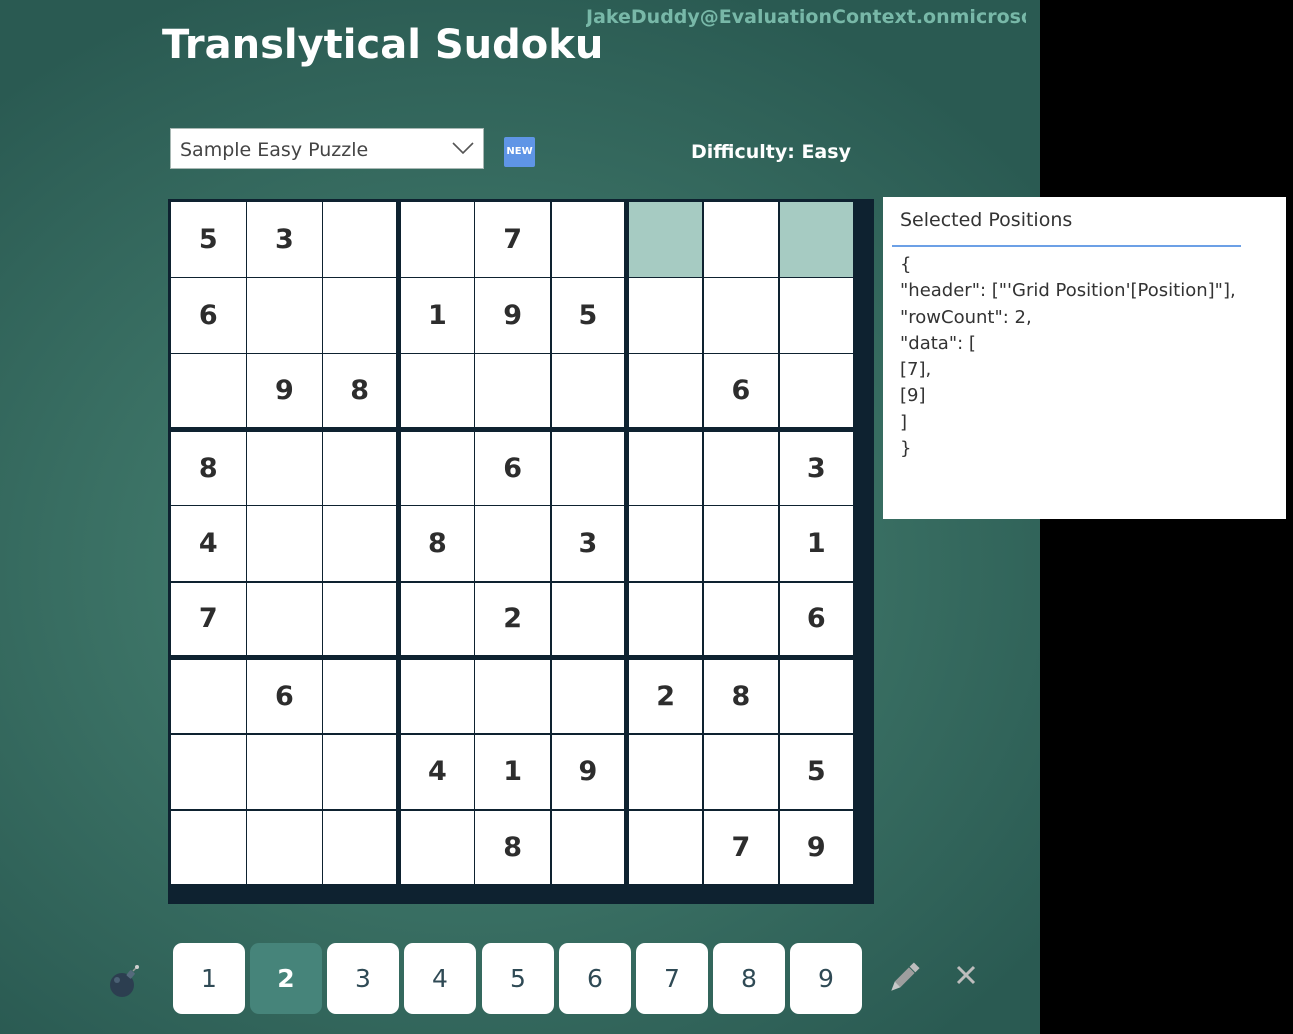  Describe the element at coordinates (986, 220) in the screenshot. I see `panel-title: Selected Positions` at that location.